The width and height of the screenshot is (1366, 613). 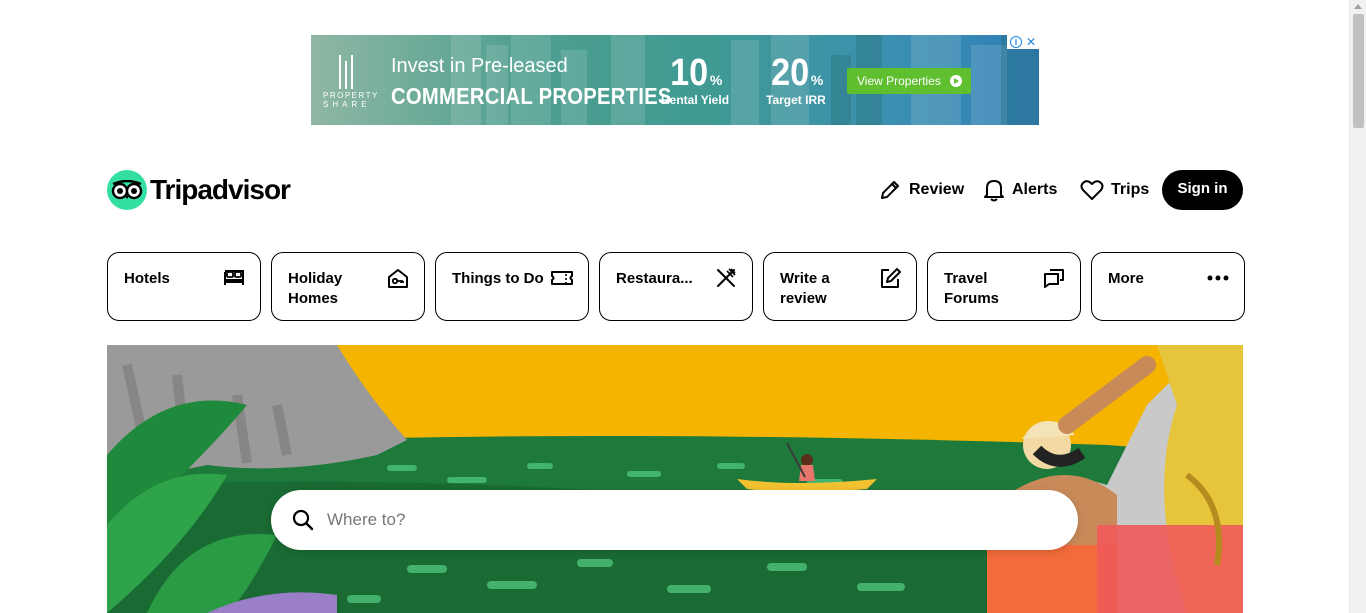 What do you see at coordinates (1168, 286) in the screenshot?
I see `tile-more: More` at bounding box center [1168, 286].